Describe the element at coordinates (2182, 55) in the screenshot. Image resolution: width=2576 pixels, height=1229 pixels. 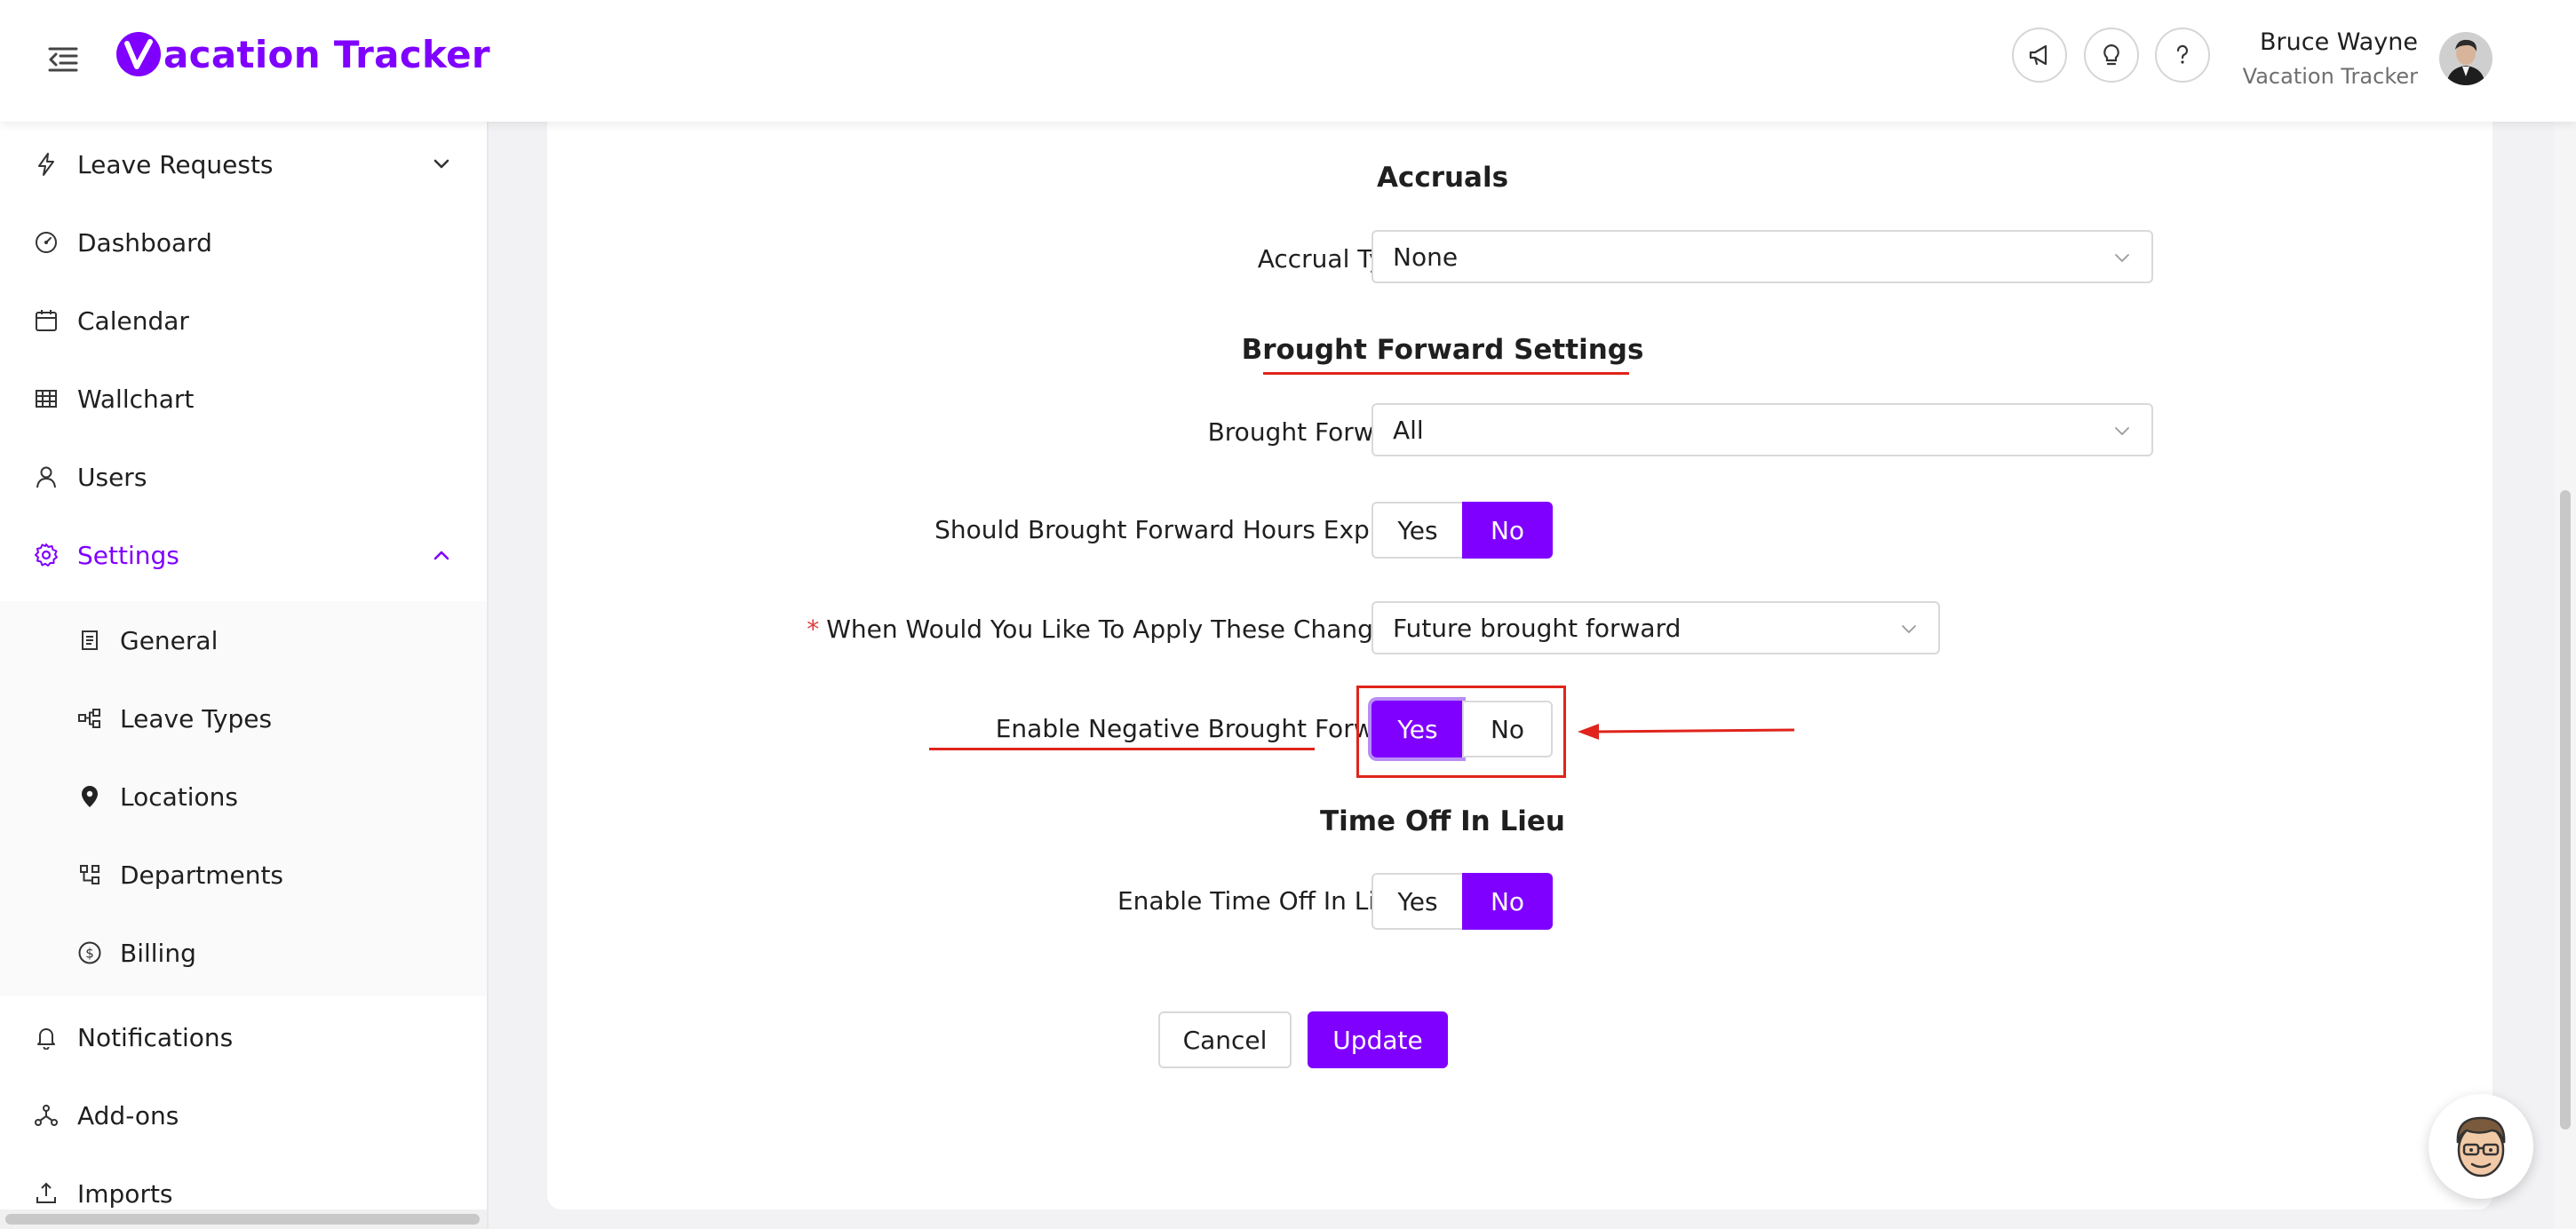
I see `help-question-icon` at that location.